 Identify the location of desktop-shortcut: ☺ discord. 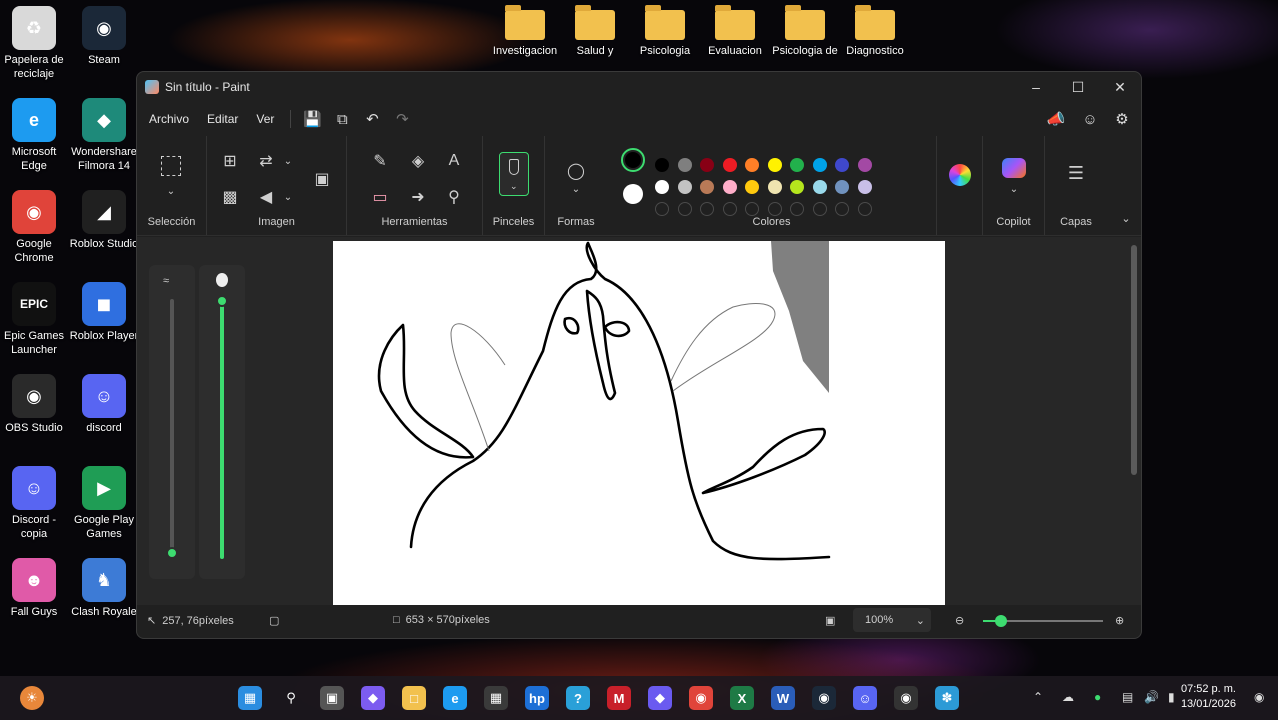
(104, 404).